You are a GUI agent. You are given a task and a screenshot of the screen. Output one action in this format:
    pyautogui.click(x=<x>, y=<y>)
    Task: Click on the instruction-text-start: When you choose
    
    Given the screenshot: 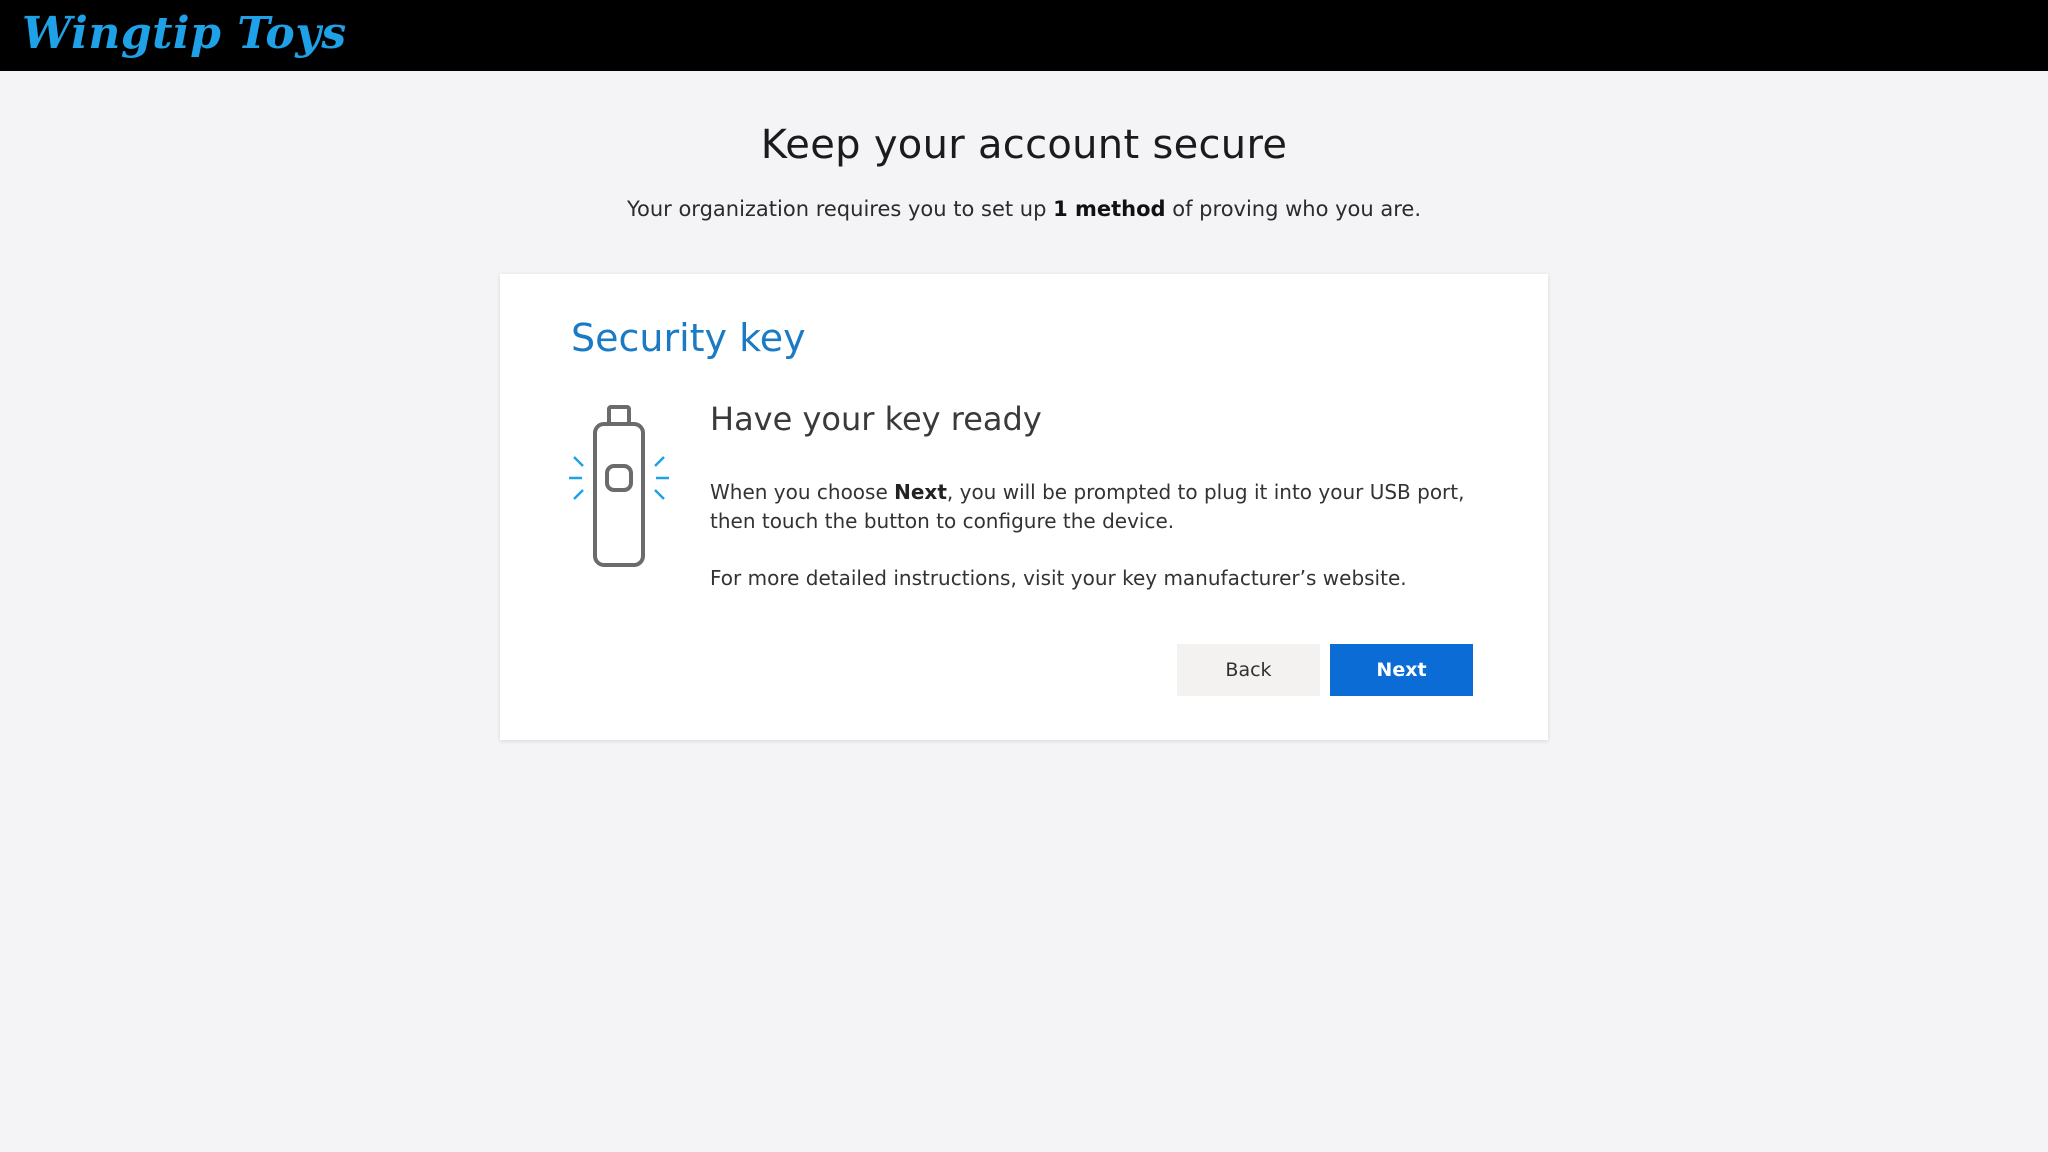 What is the action you would take?
    pyautogui.click(x=802, y=492)
    